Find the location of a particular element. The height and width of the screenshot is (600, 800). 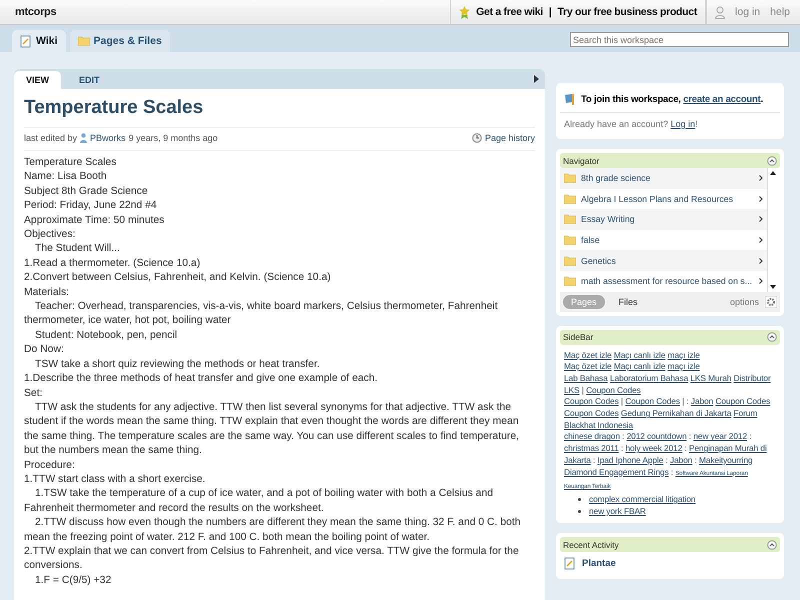

body-text: Teacher: Overhead, transparencies, vis-a-vis, white board markers, Celsius thermometer, Fahrenheit thermometer, ice water, hot pot, boiling water is located at coordinates (261, 314).